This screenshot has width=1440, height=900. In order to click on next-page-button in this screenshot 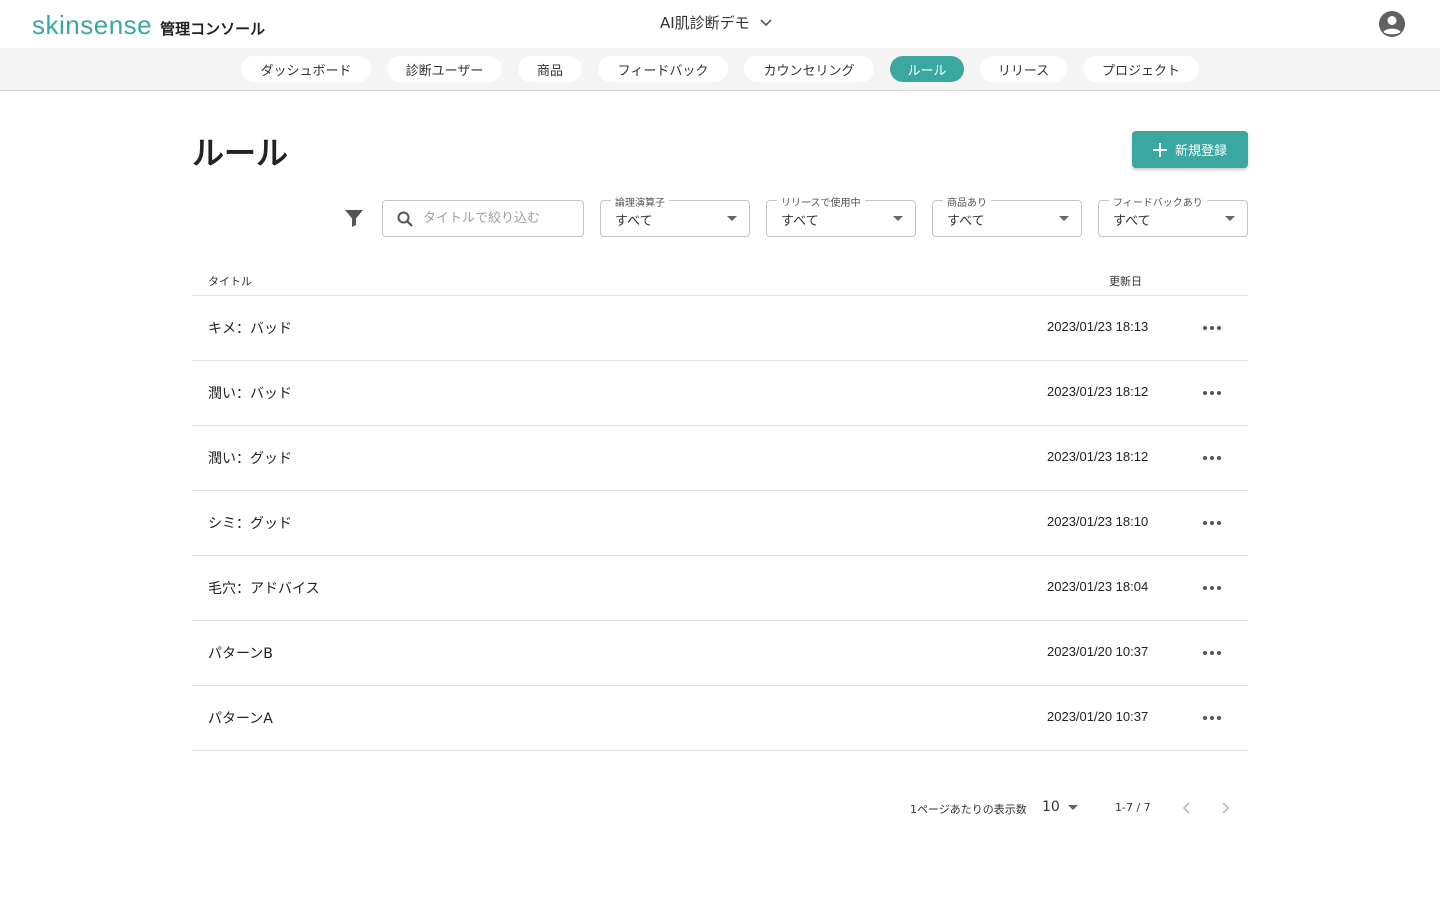, I will do `click(1226, 808)`.